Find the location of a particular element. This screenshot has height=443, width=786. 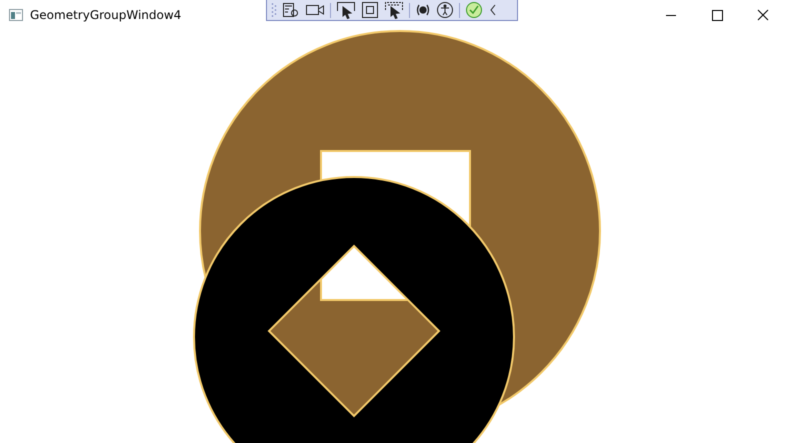

collapse-chevron-icon is located at coordinates (493, 10).